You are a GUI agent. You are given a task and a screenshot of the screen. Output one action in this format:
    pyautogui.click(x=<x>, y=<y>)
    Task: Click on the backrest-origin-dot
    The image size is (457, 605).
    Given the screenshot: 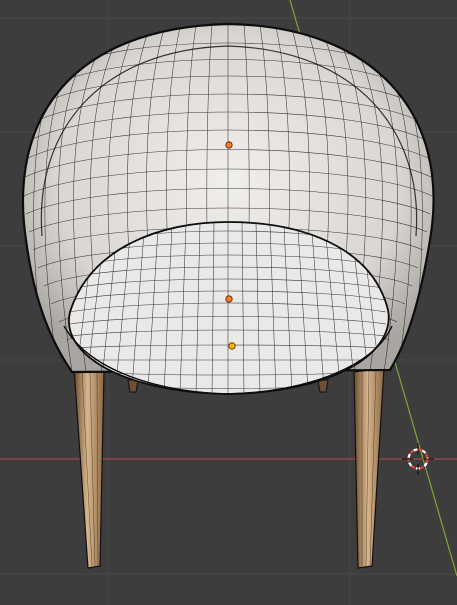 What is the action you would take?
    pyautogui.click(x=229, y=145)
    